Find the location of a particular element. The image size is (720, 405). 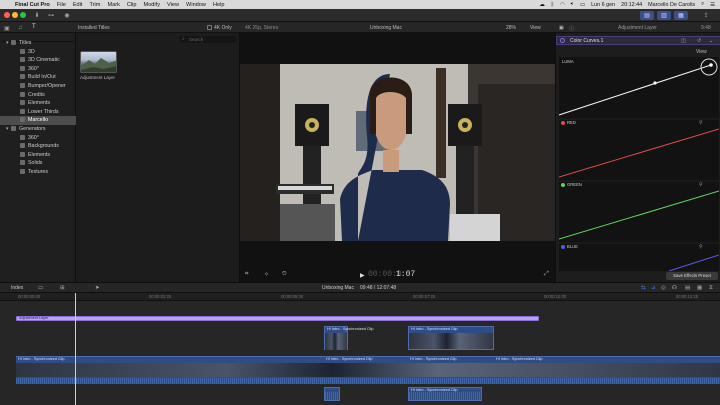

playhead is located at coordinates (75, 349).